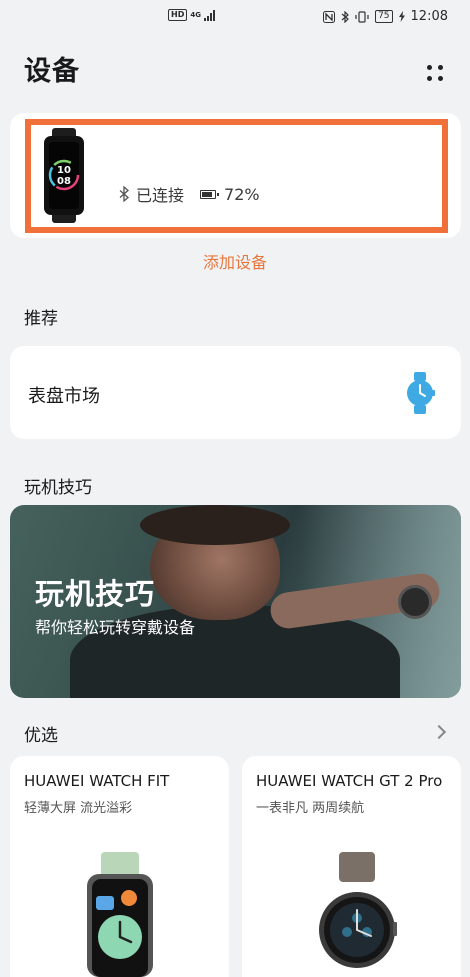 The image size is (470, 977). I want to click on device-card-highlight, so click(236, 176).